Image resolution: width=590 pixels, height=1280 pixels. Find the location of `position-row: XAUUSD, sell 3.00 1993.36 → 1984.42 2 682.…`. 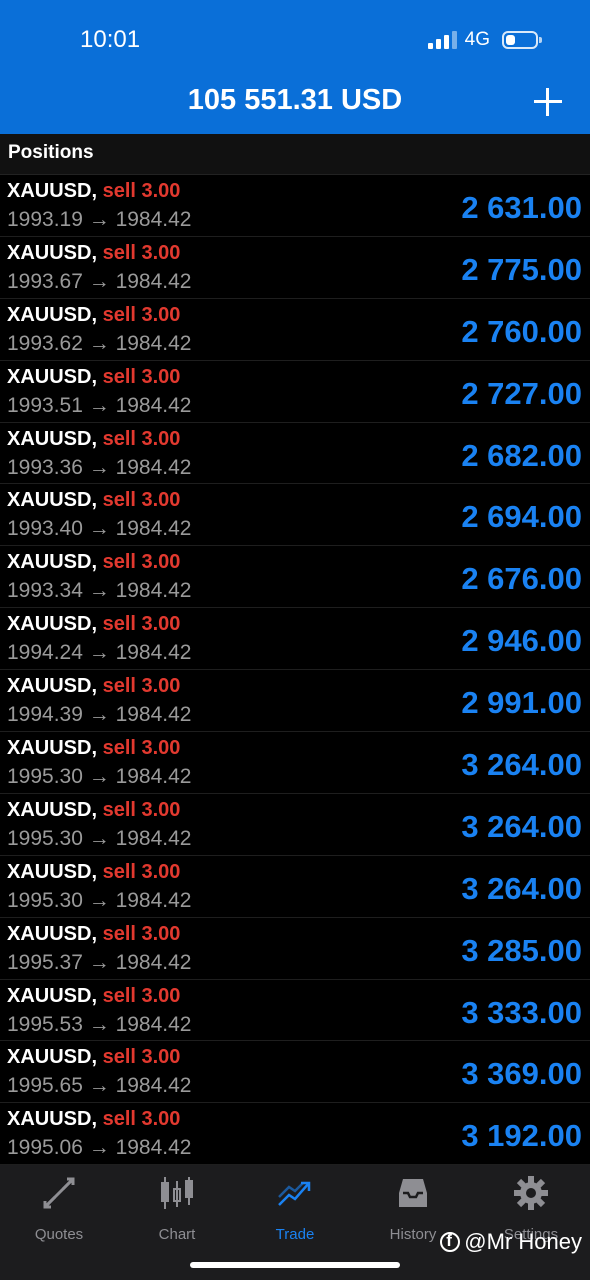

position-row: XAUUSD, sell 3.00 1993.36 → 1984.42 2 682.… is located at coordinates (295, 454).